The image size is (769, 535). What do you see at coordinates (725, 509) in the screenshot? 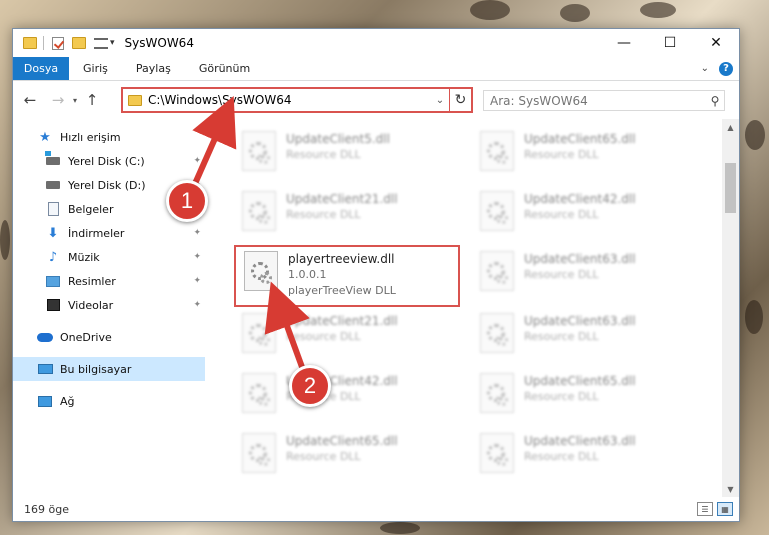
I see `tiles-view-icon: ▦` at bounding box center [725, 509].